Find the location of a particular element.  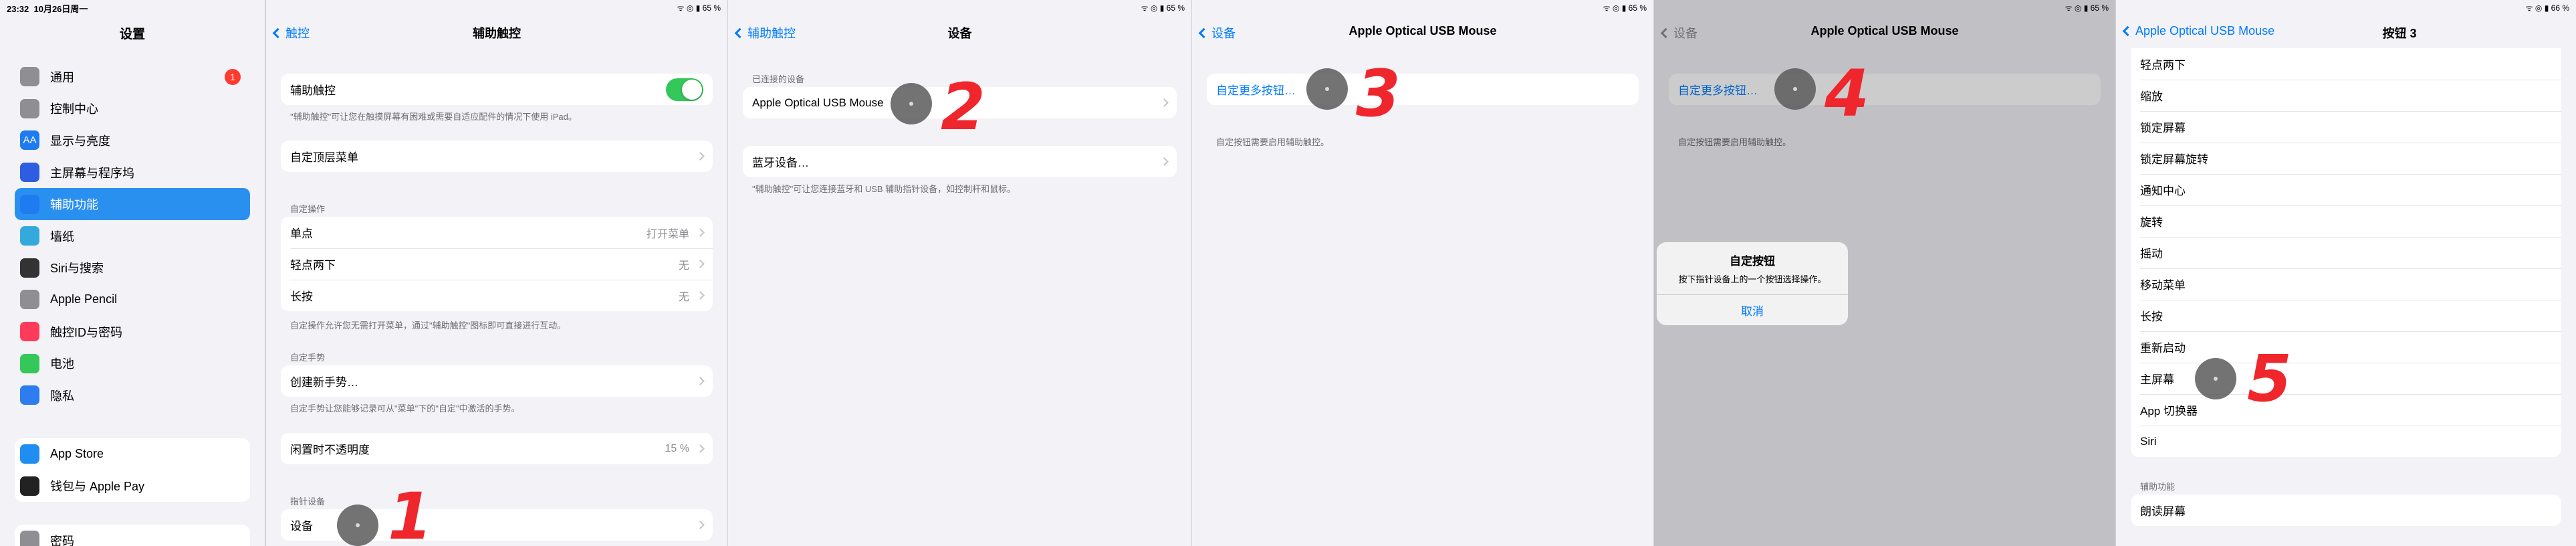

page-title: 辅助触控 is located at coordinates (497, 33).